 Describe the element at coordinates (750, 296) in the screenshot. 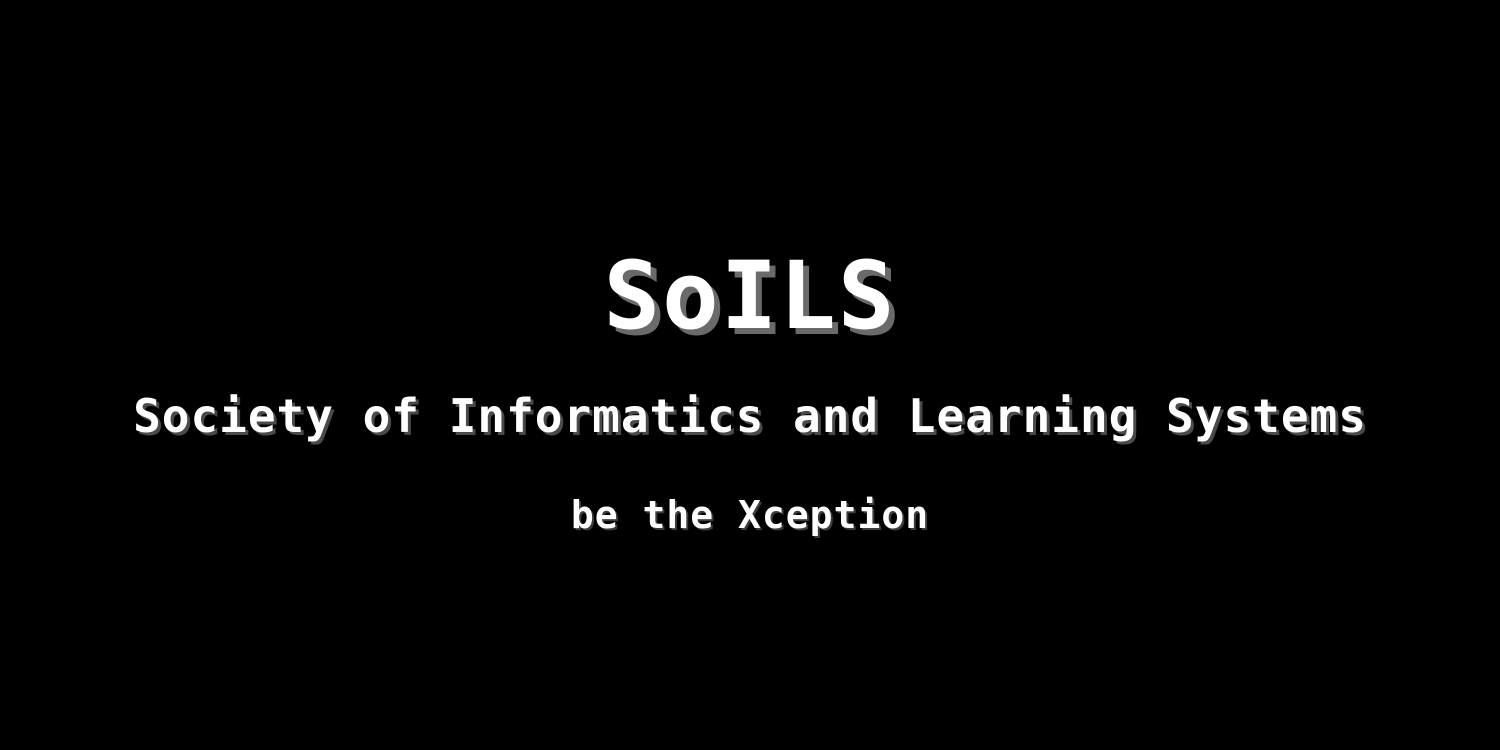

I see `logo-title: SoILS` at that location.